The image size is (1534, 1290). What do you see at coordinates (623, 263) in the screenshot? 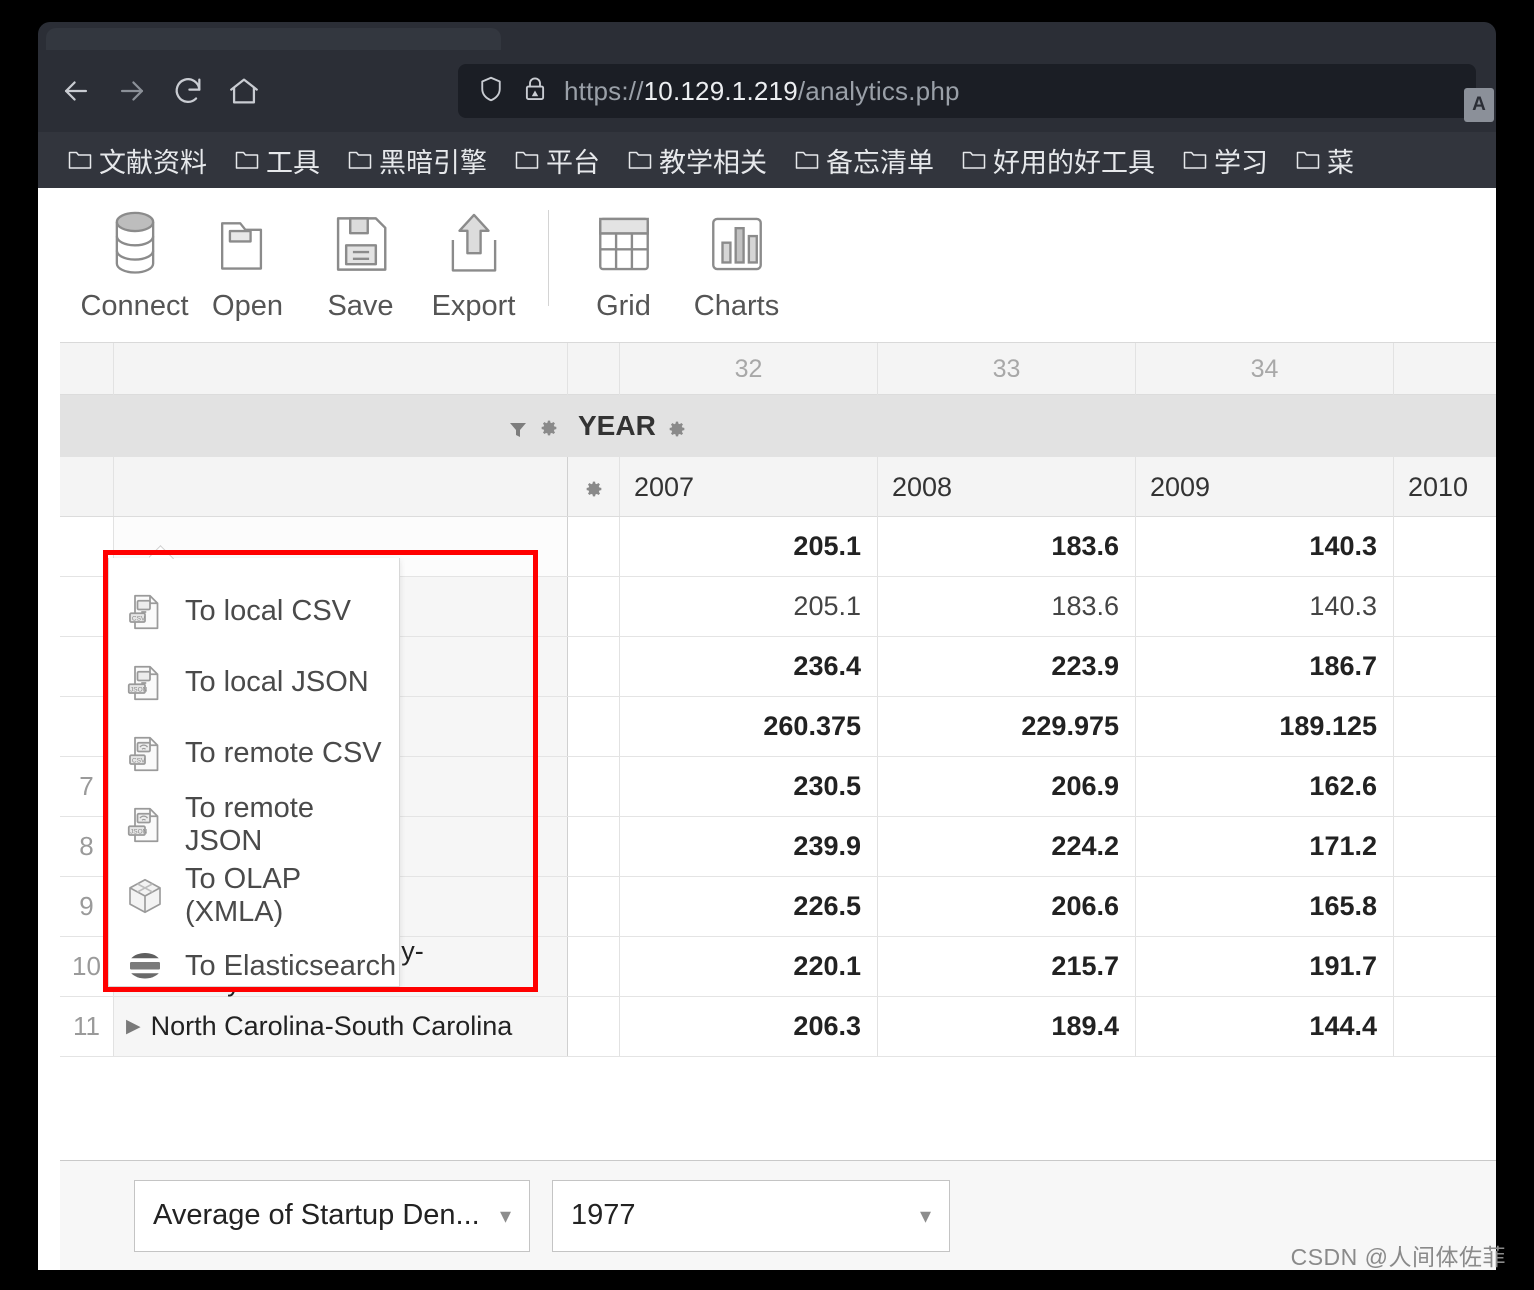
I see `toolbar-grid-button: Grid` at bounding box center [623, 263].